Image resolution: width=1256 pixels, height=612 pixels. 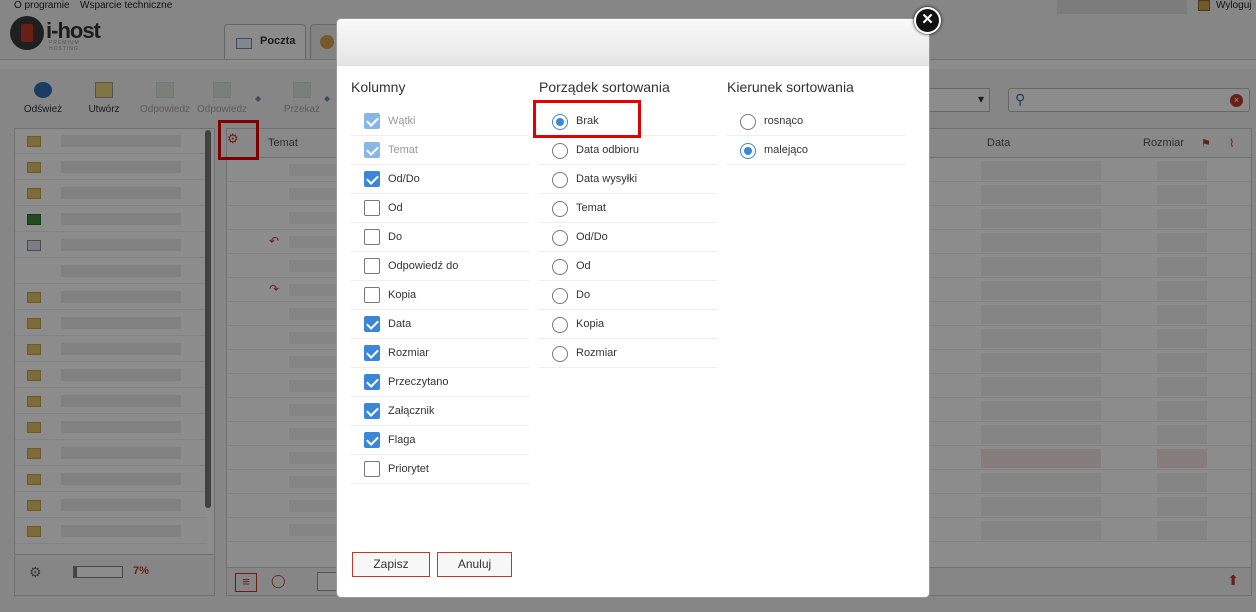 I want to click on column-option-label: Przeczytano, so click(x=418, y=382).